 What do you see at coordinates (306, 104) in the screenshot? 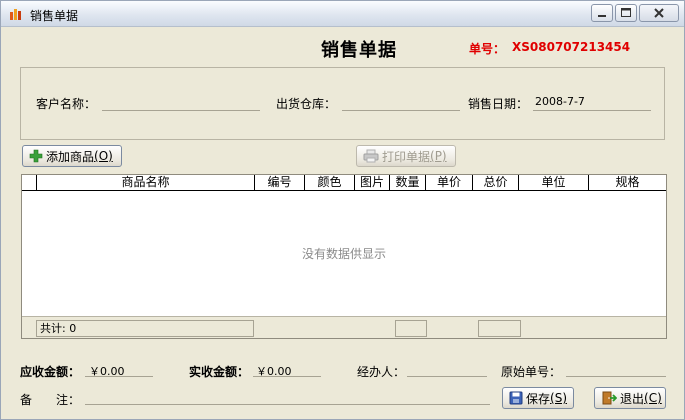
I see `warehouse-label: 出货仓库：` at bounding box center [306, 104].